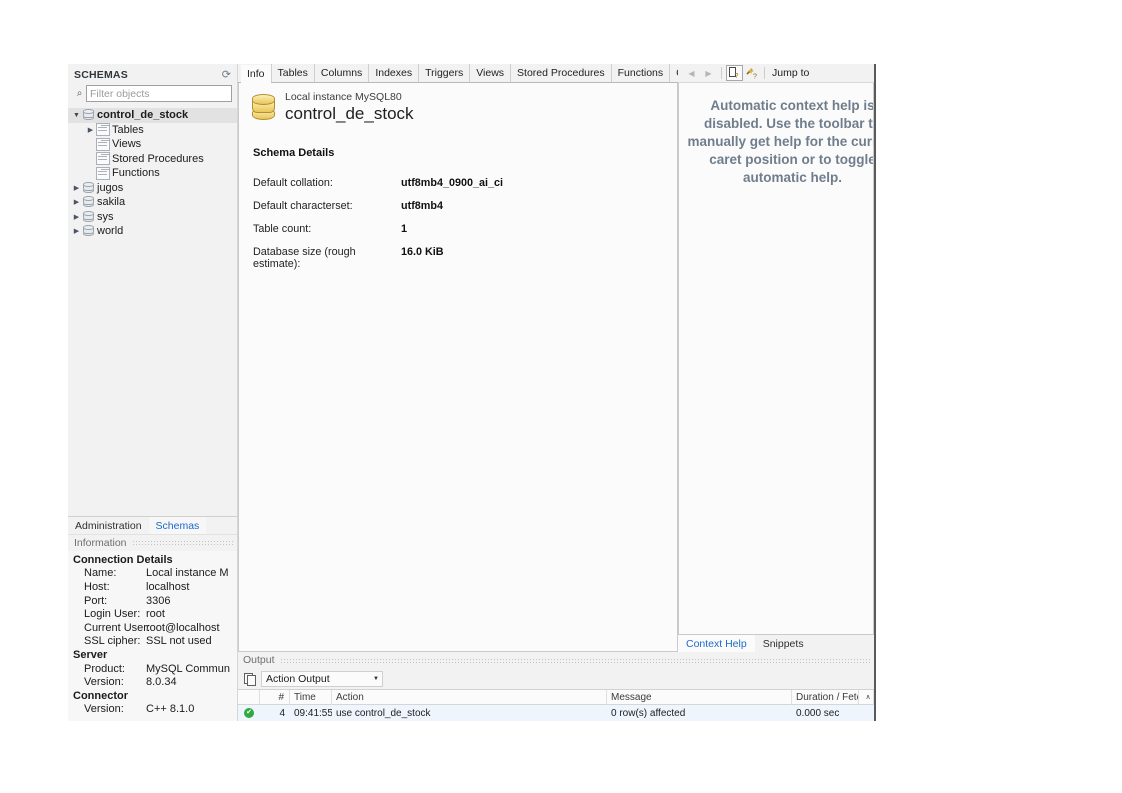 Image resolution: width=1122 pixels, height=793 pixels. What do you see at coordinates (152, 173) in the screenshot?
I see `tree-item-functions: Functions` at bounding box center [152, 173].